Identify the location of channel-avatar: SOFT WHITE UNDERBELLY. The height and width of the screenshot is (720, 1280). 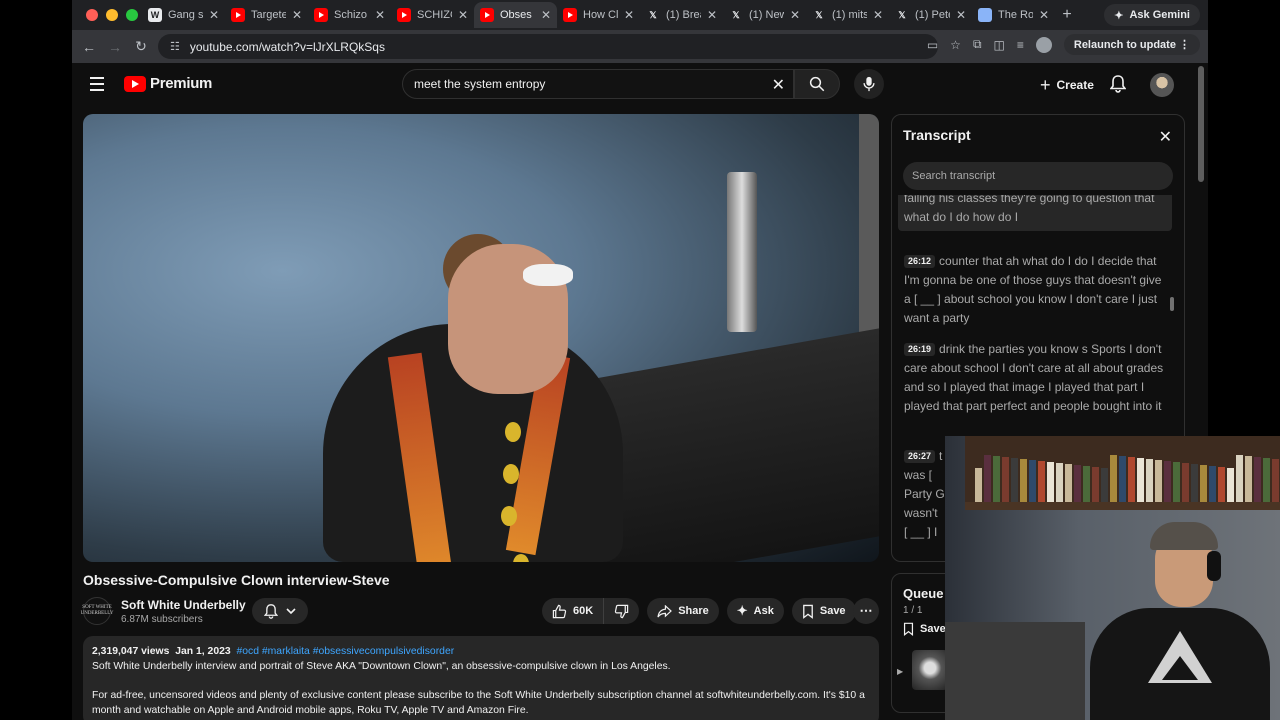
(97, 611).